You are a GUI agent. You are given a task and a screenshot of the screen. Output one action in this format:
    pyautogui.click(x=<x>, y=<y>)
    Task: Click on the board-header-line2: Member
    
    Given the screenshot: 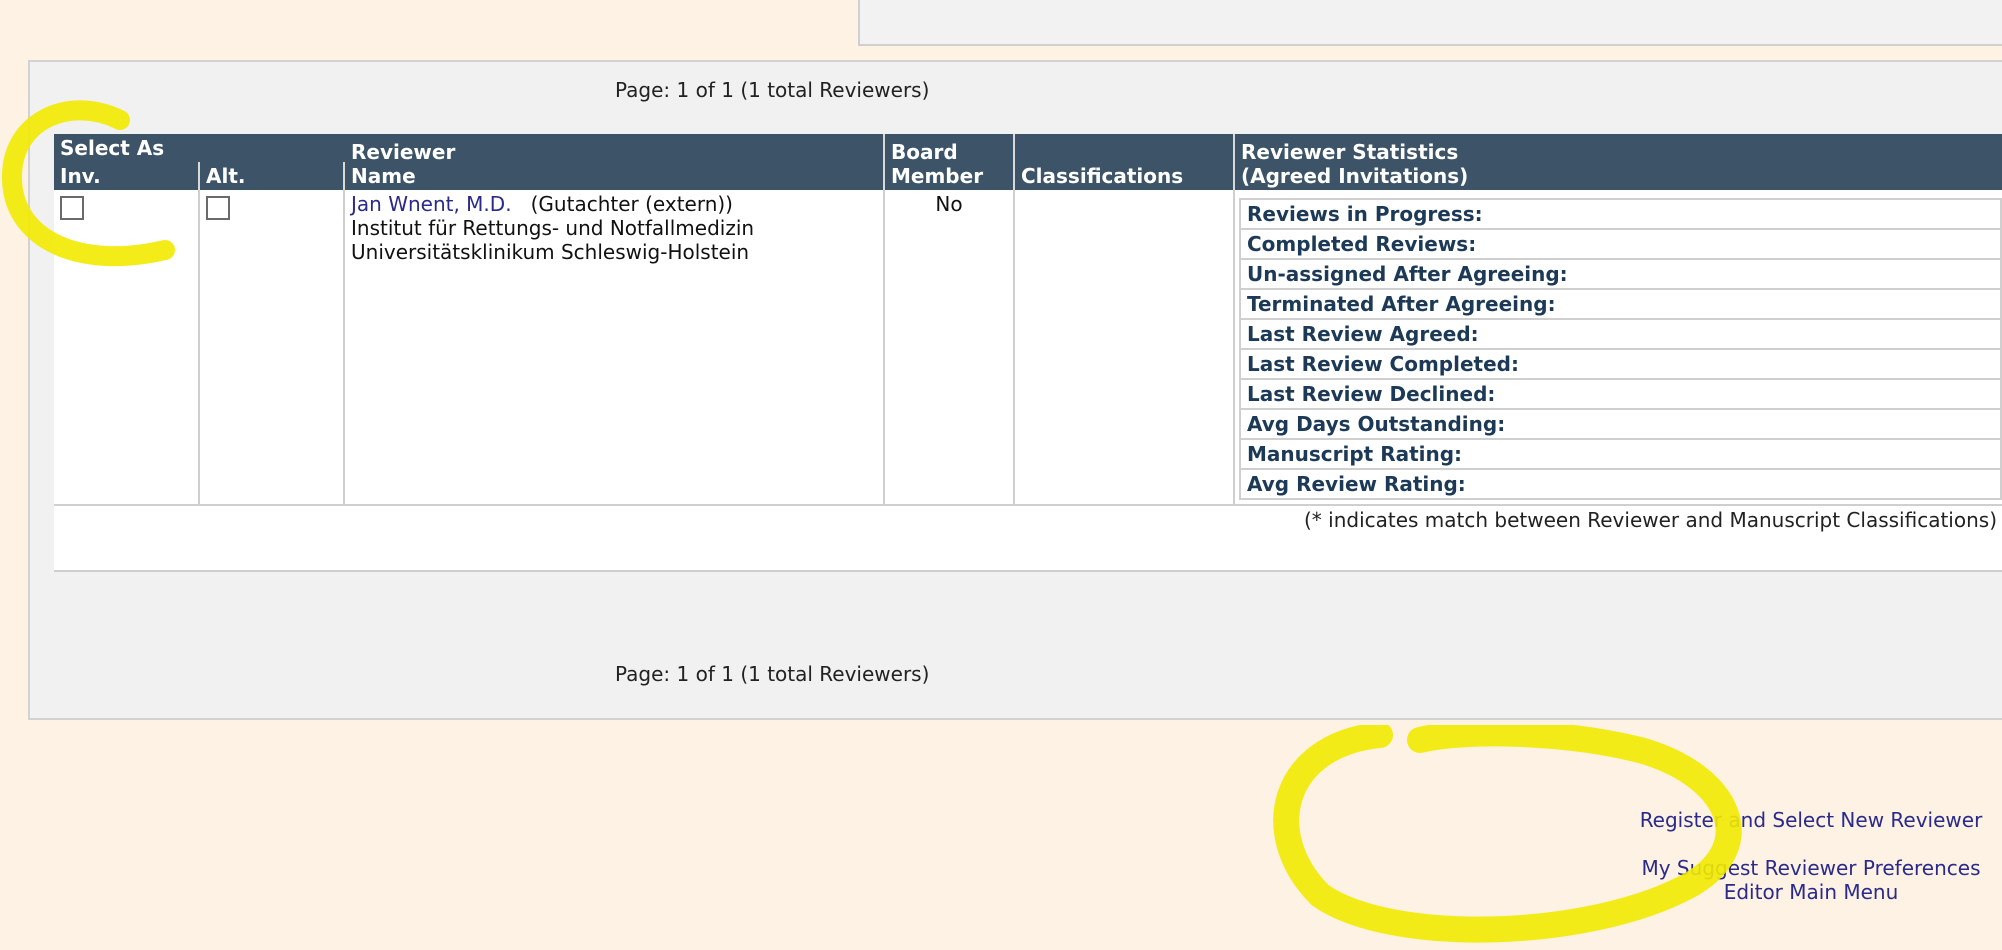 What is the action you would take?
    pyautogui.click(x=937, y=176)
    